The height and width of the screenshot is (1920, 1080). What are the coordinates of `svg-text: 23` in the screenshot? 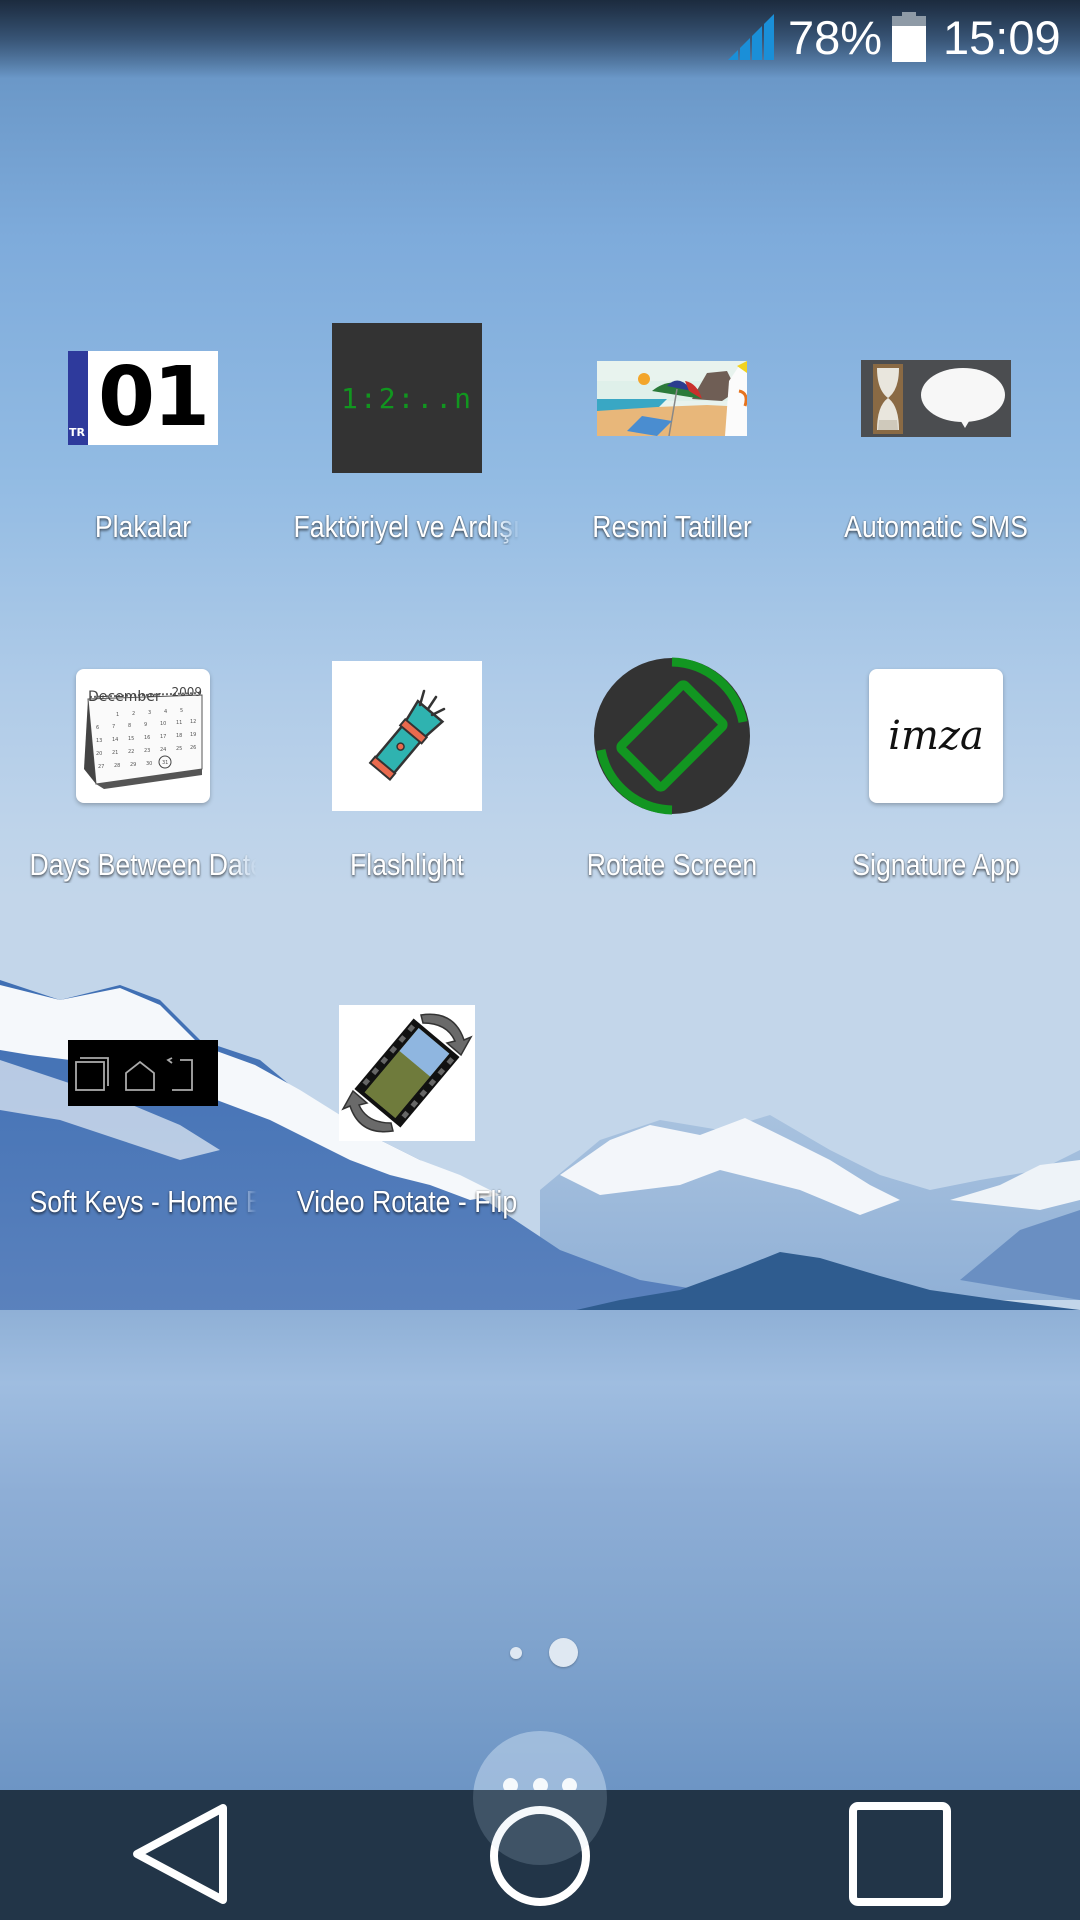 It's located at (147, 751).